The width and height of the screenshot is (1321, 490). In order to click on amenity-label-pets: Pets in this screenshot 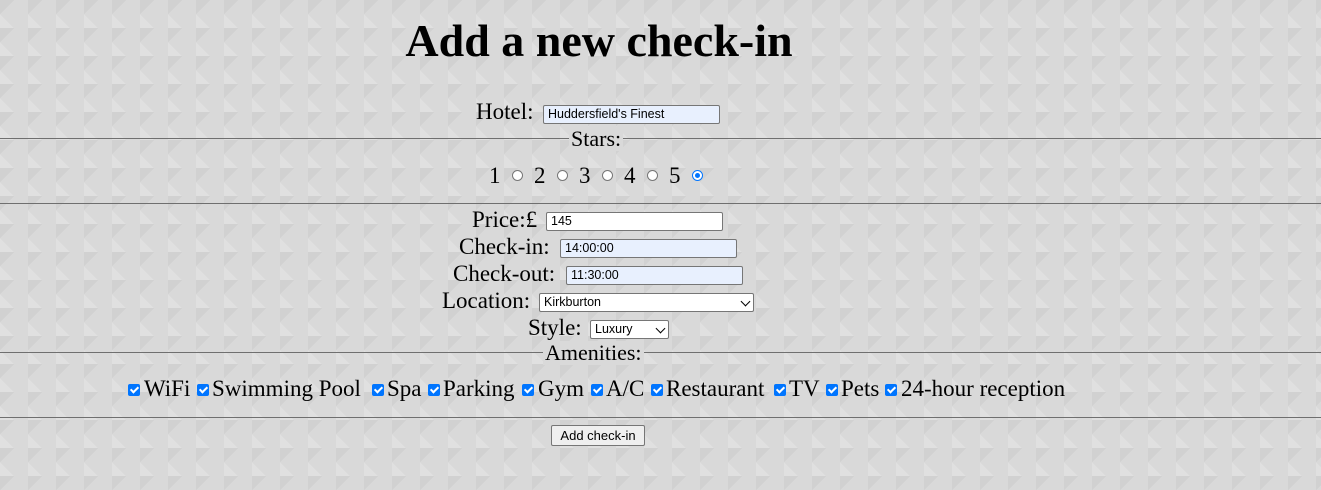, I will do `click(860, 388)`.